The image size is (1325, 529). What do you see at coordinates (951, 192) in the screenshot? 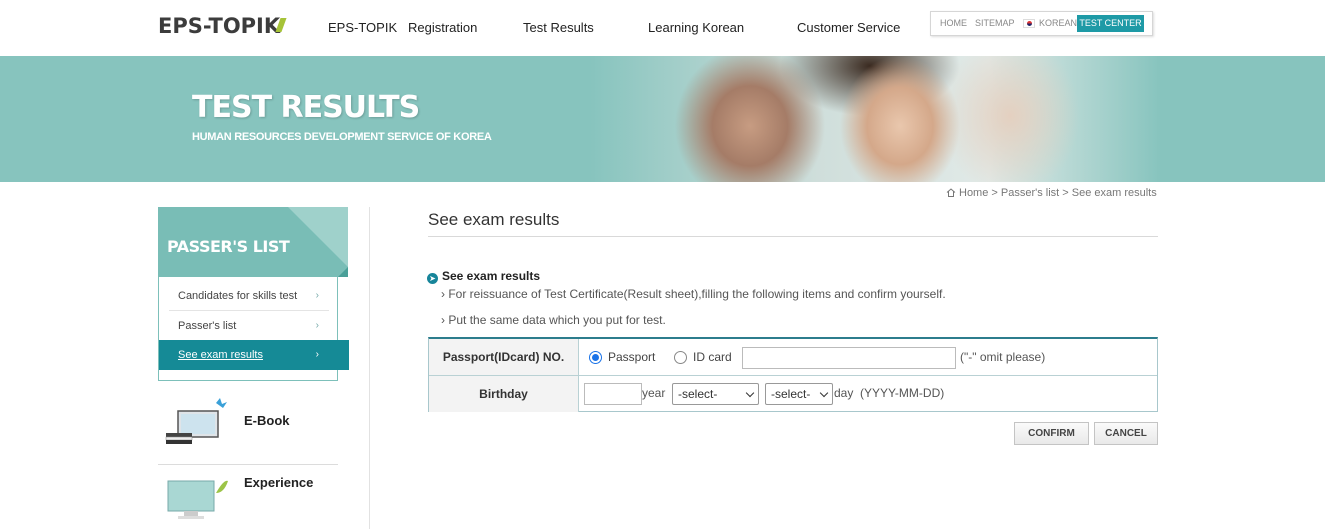
I see `home-icon` at bounding box center [951, 192].